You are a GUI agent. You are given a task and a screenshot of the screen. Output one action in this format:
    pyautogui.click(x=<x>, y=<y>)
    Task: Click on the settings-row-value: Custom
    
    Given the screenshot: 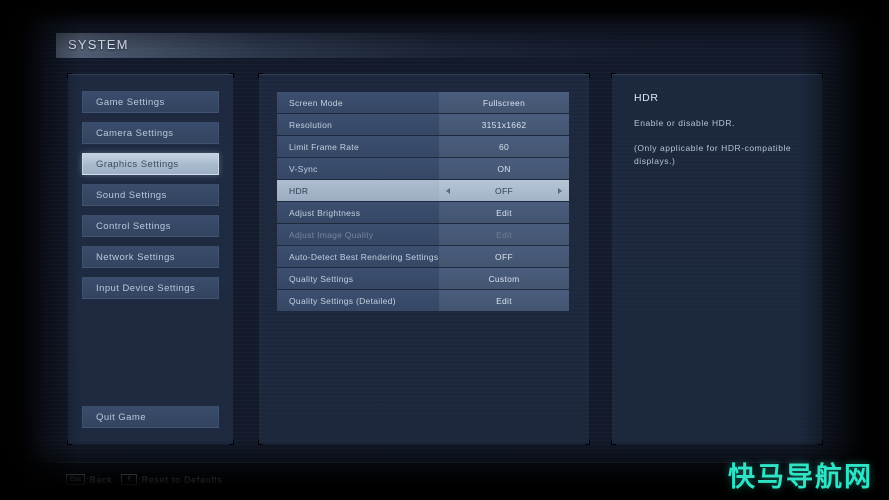 What is the action you would take?
    pyautogui.click(x=504, y=278)
    